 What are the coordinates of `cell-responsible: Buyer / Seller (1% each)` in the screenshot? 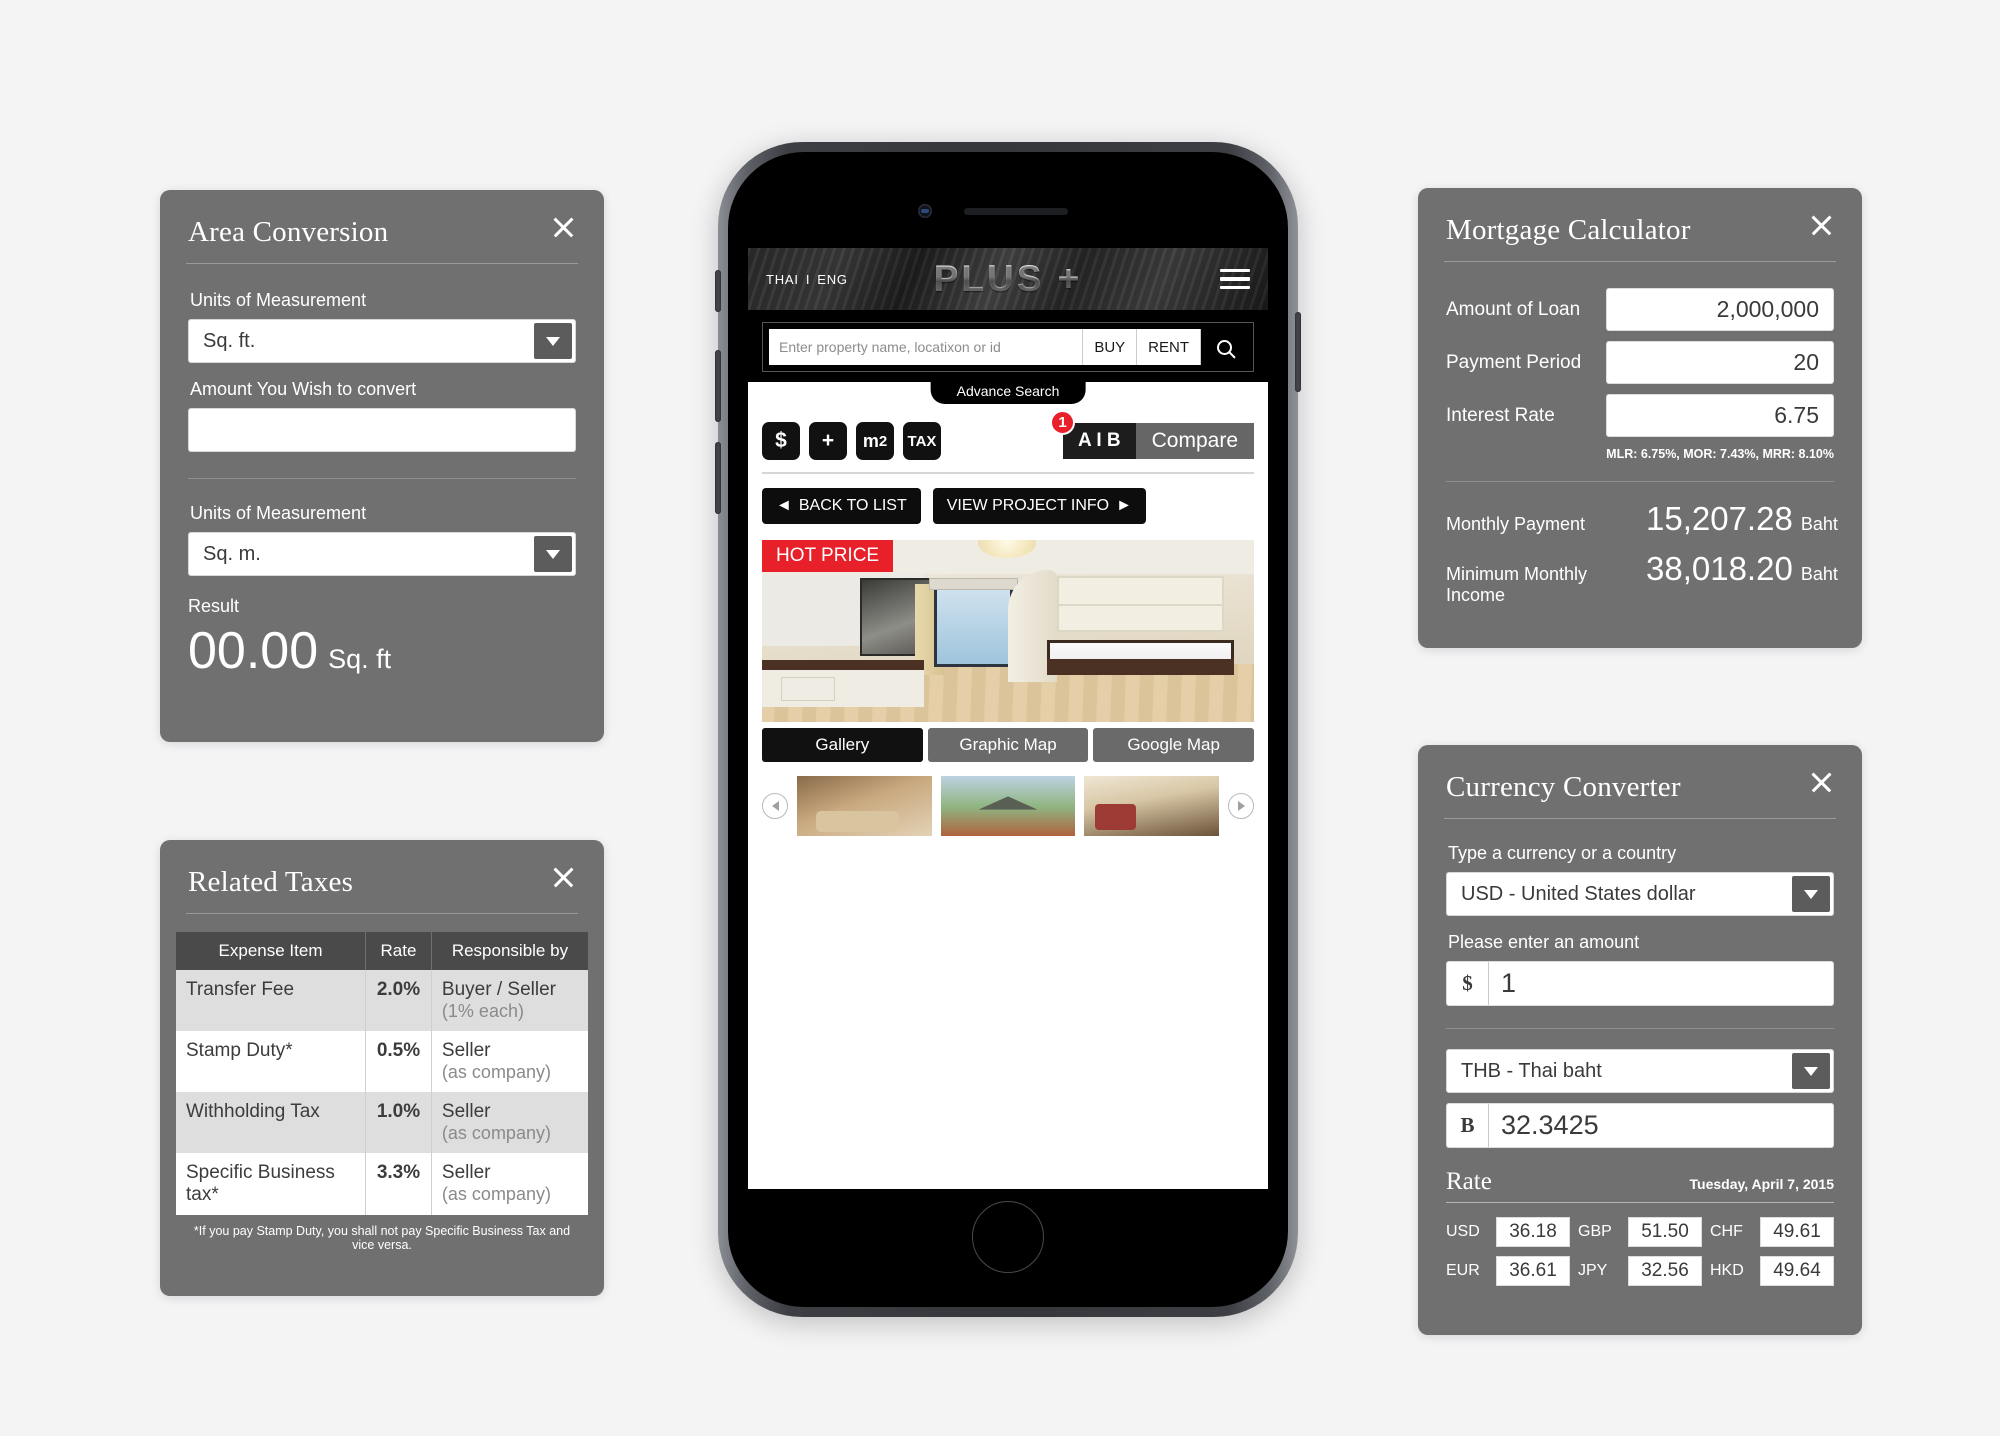 It's located at (509, 1000).